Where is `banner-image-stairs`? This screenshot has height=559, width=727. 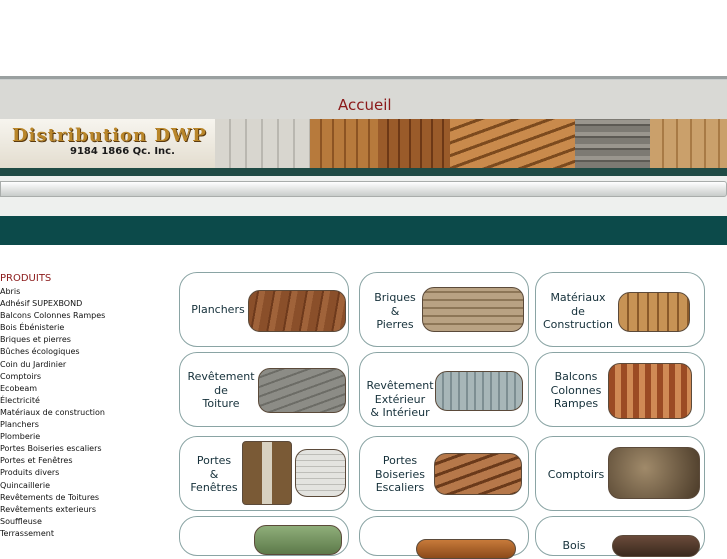
banner-image-stairs is located at coordinates (512, 143).